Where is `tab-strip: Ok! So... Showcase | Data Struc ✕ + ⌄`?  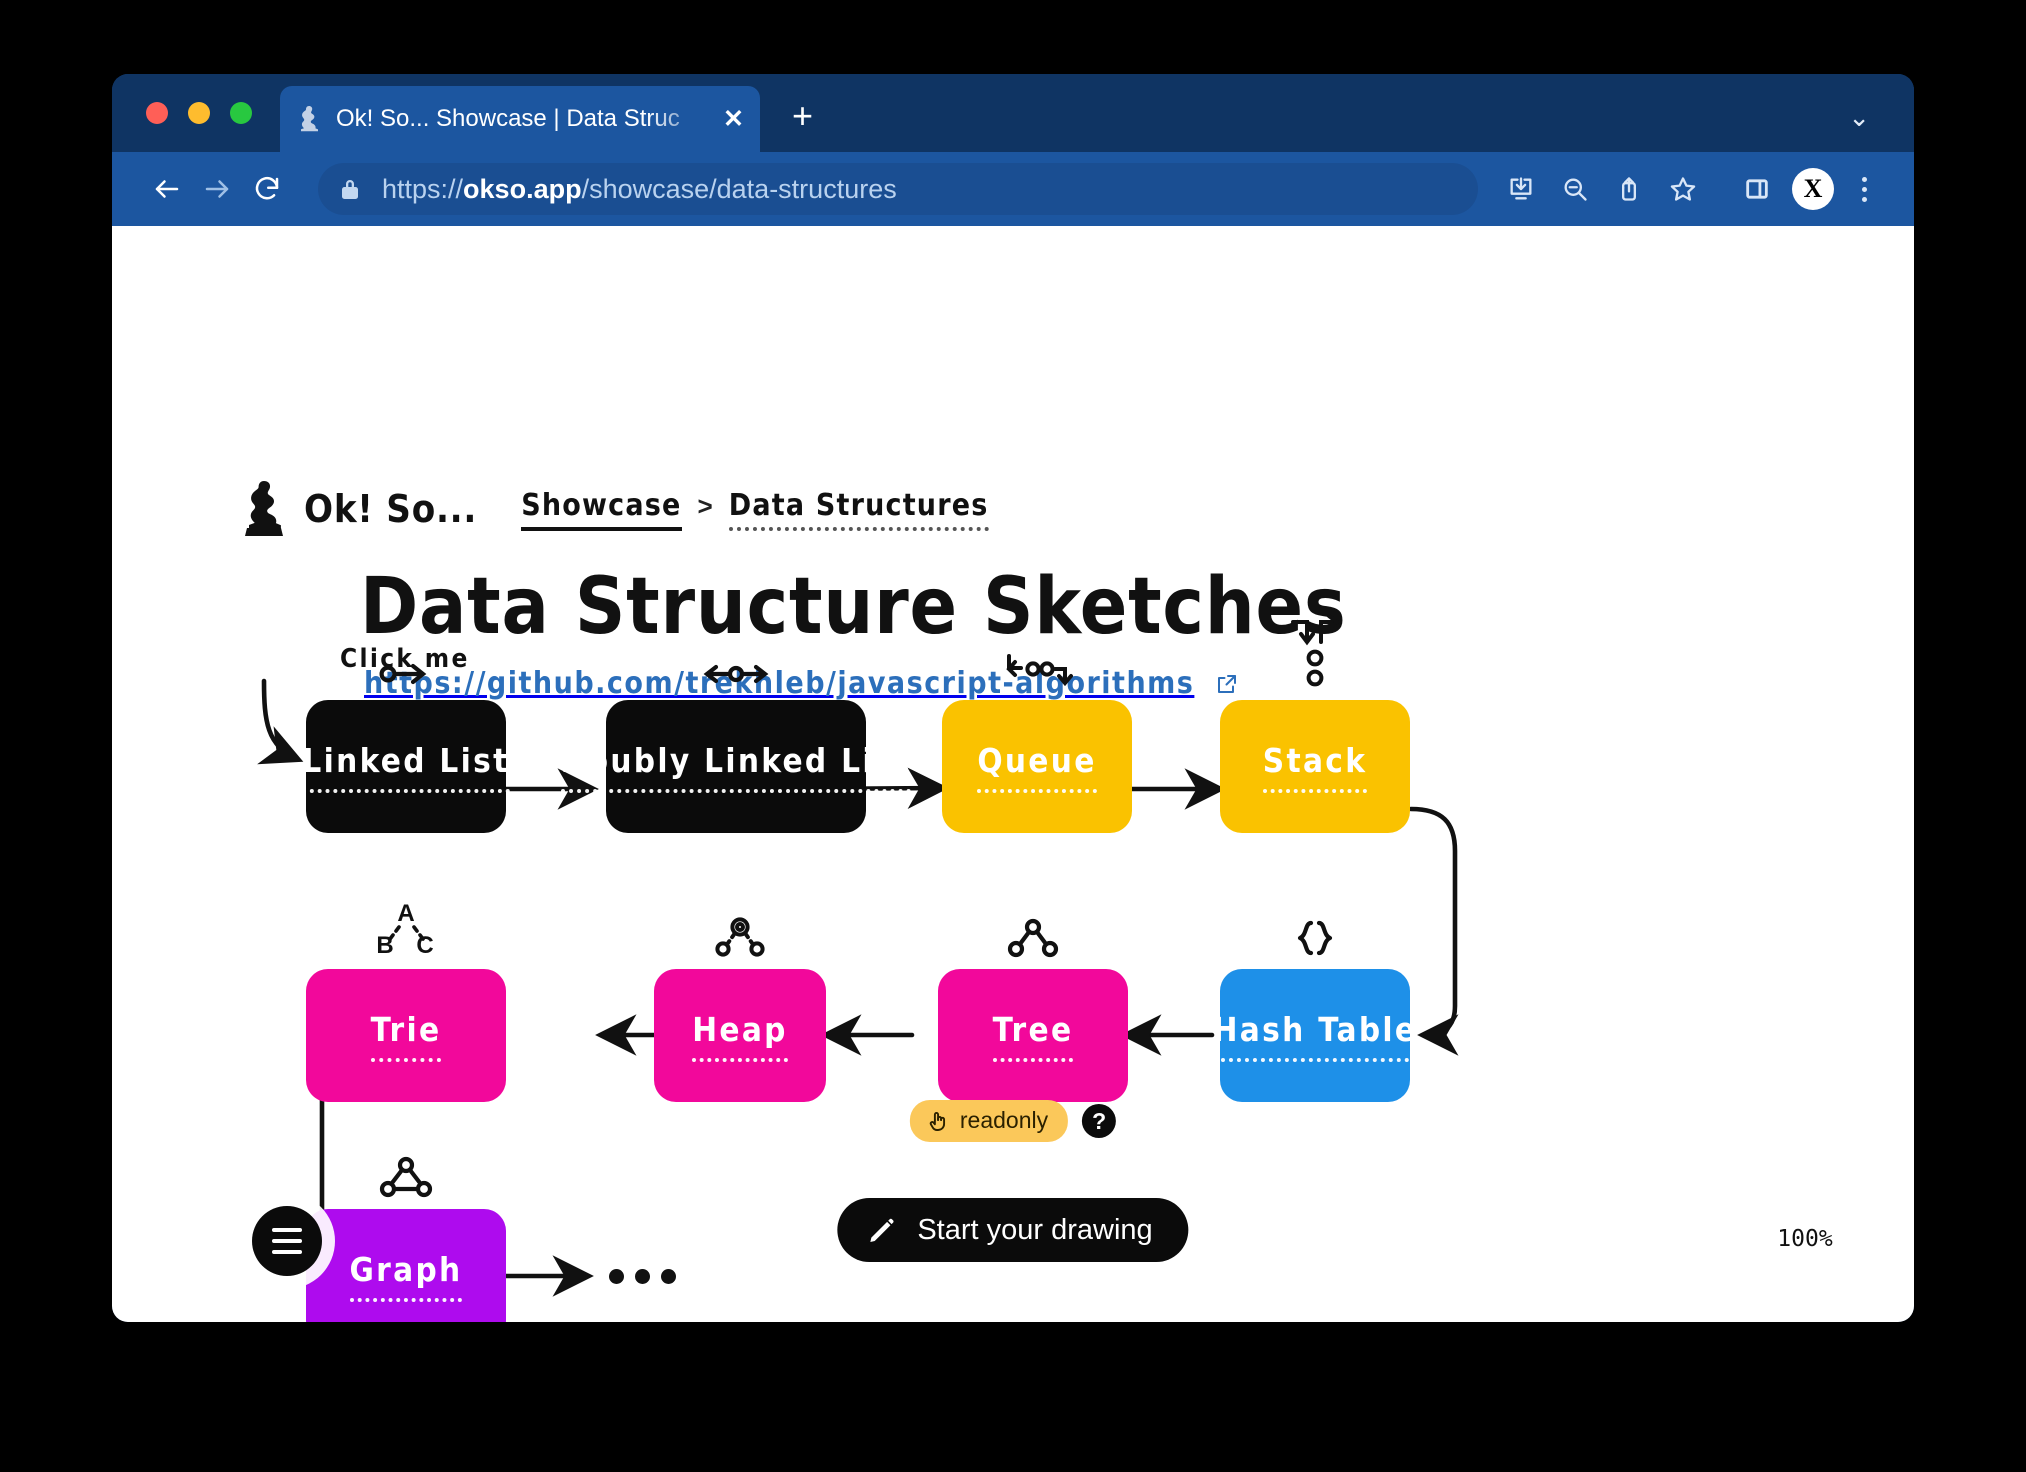 tab-strip: Ok! So... Showcase | Data Struc ✕ + ⌄ is located at coordinates (1013, 113).